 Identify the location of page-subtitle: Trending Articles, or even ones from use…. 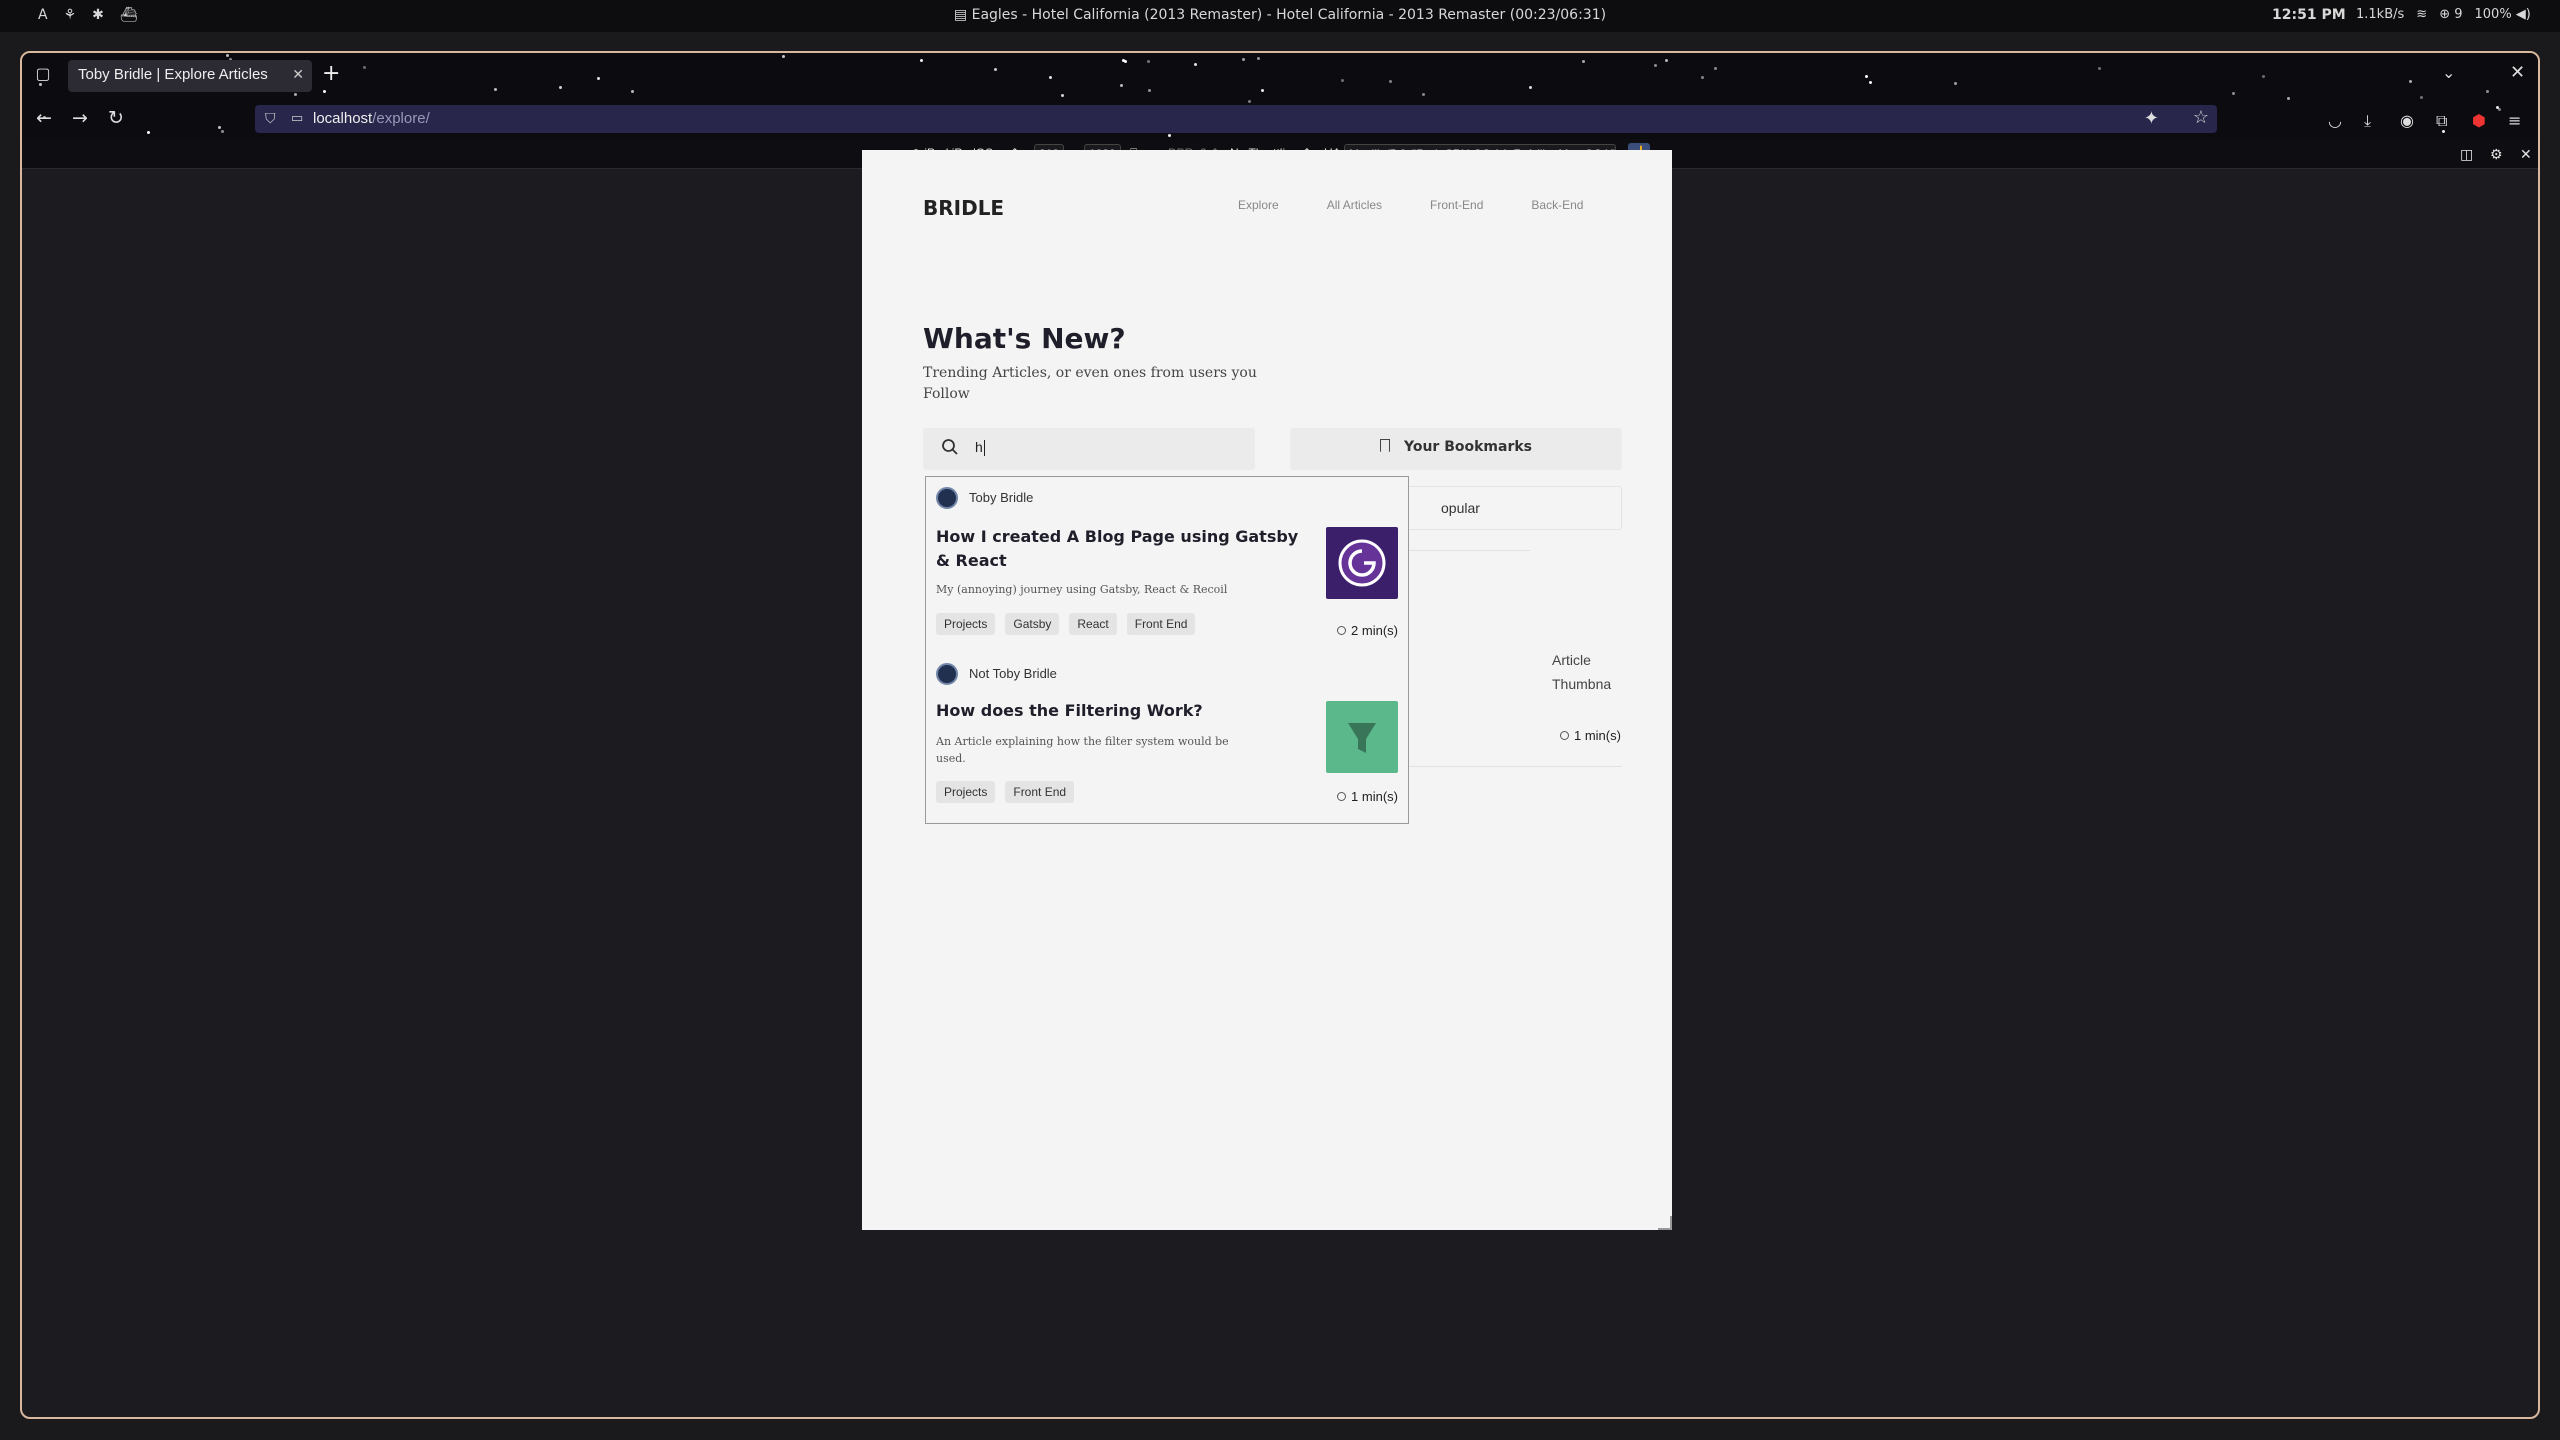
(1090, 383).